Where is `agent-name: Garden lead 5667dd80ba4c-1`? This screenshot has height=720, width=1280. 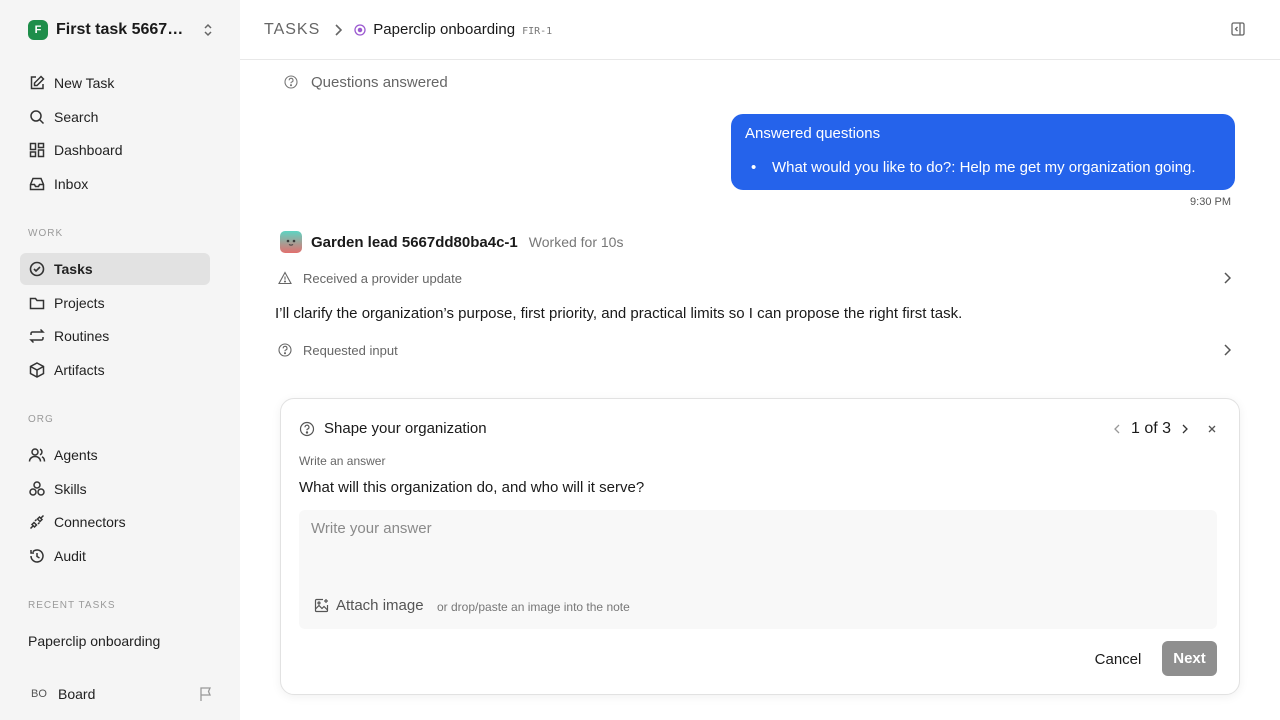
agent-name: Garden lead 5667dd80ba4c-1 is located at coordinates (414, 242).